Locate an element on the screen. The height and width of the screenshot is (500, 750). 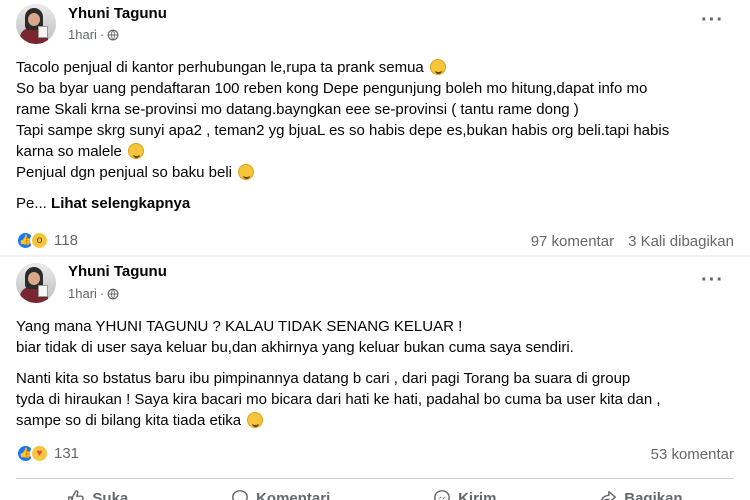
share-label: Bagikan is located at coordinates (653, 494).